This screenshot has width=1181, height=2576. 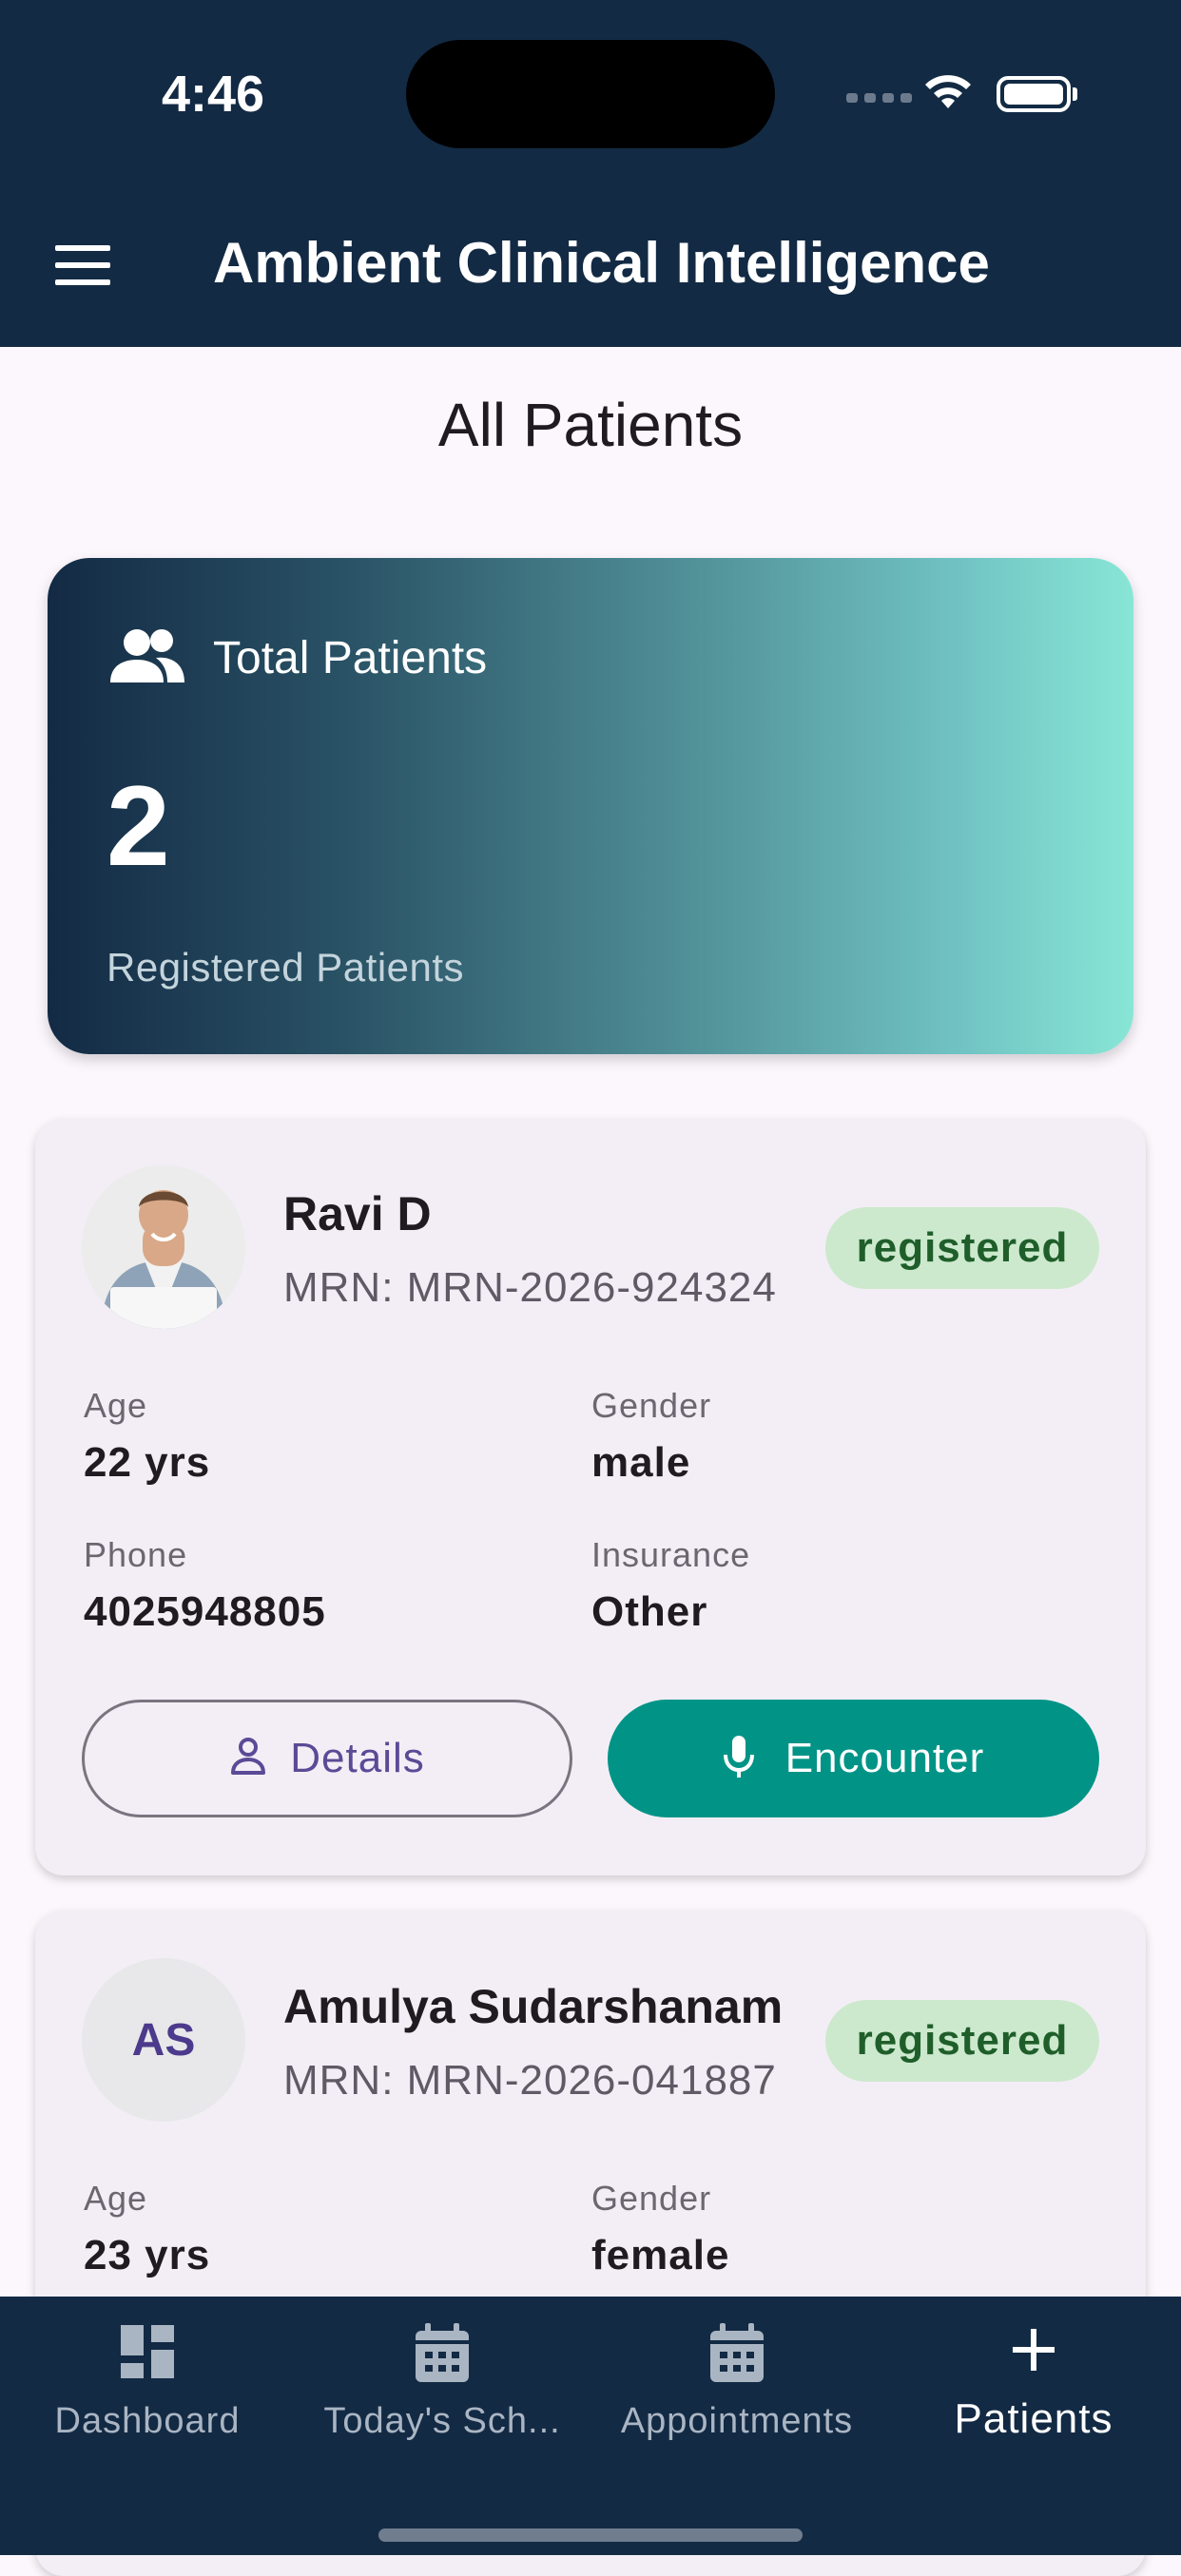 What do you see at coordinates (601, 263) in the screenshot?
I see `app-title: Ambient Clinical Intelligence` at bounding box center [601, 263].